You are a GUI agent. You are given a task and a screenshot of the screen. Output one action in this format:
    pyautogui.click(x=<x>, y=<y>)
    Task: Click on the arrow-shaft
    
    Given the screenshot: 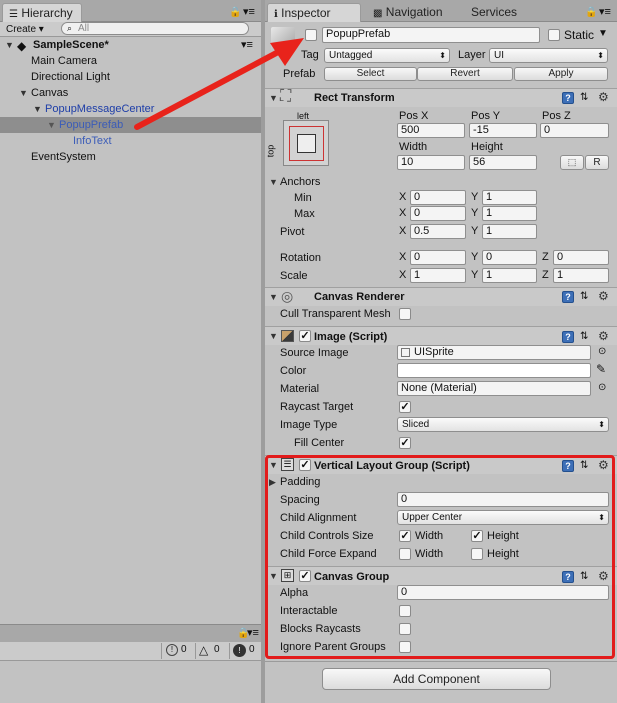 What is the action you would take?
    pyautogui.click(x=209, y=88)
    